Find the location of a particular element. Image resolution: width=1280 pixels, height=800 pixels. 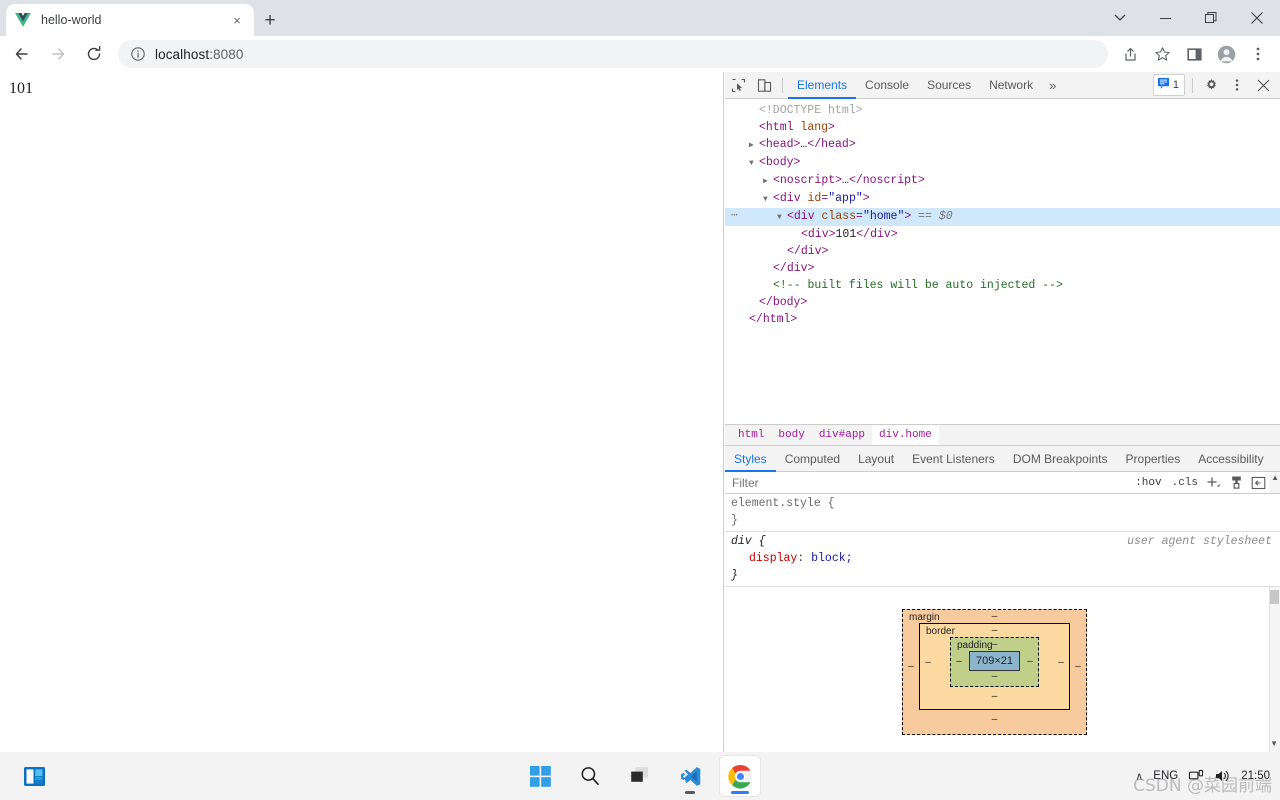

task-view-button is located at coordinates (640, 776).